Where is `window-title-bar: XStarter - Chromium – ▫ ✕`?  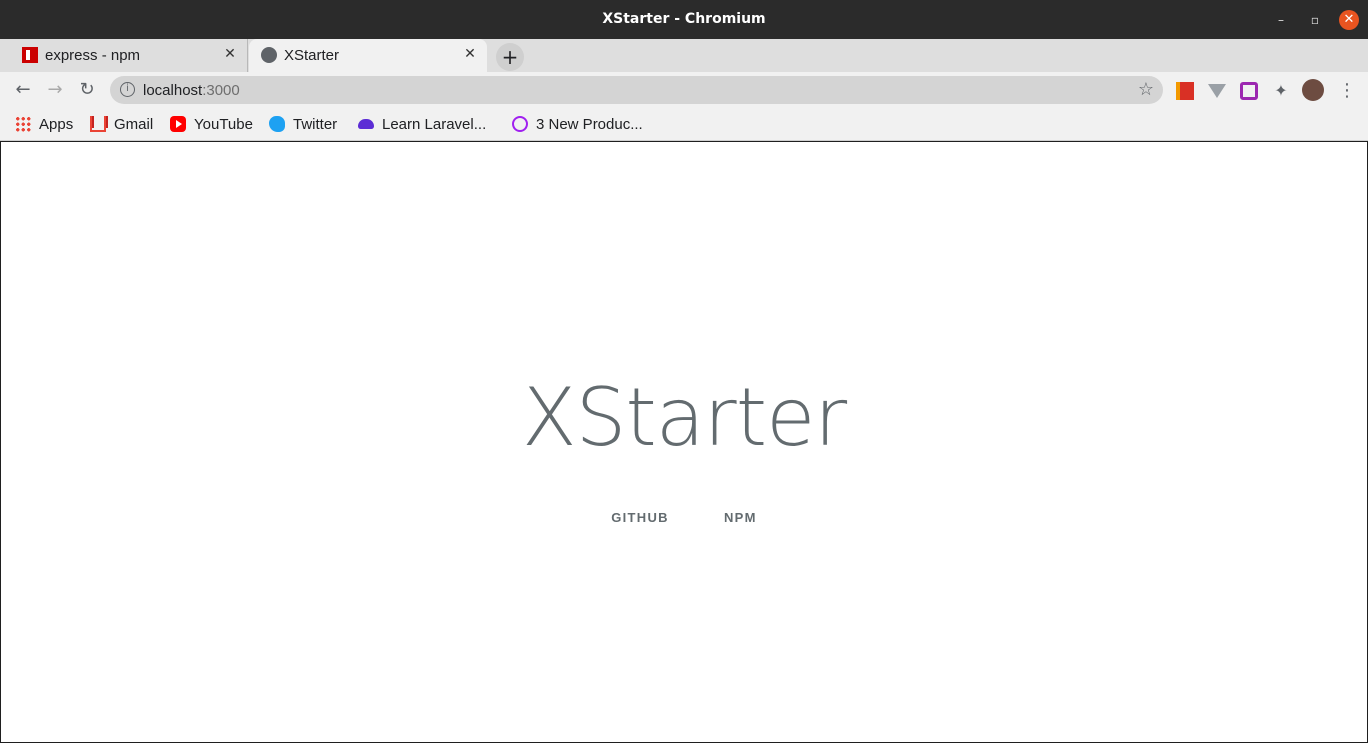 window-title-bar: XStarter - Chromium – ▫ ✕ is located at coordinates (684, 19).